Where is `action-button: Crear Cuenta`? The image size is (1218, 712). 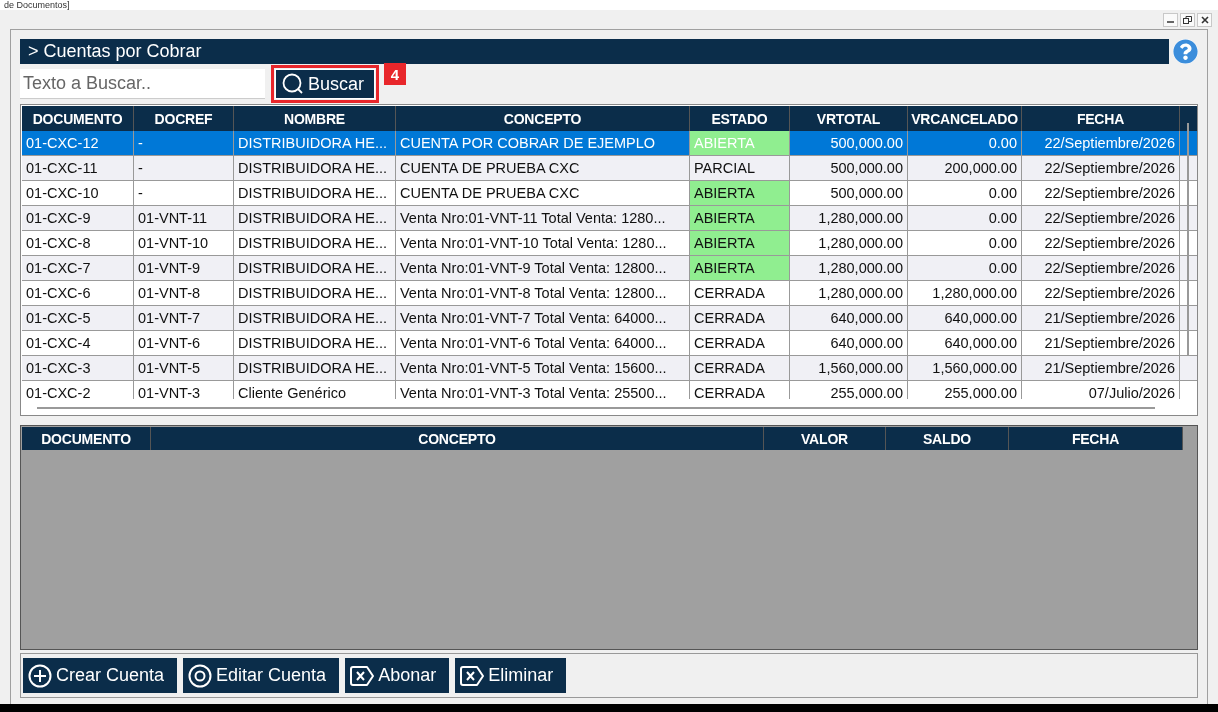 action-button: Crear Cuenta is located at coordinates (100, 675).